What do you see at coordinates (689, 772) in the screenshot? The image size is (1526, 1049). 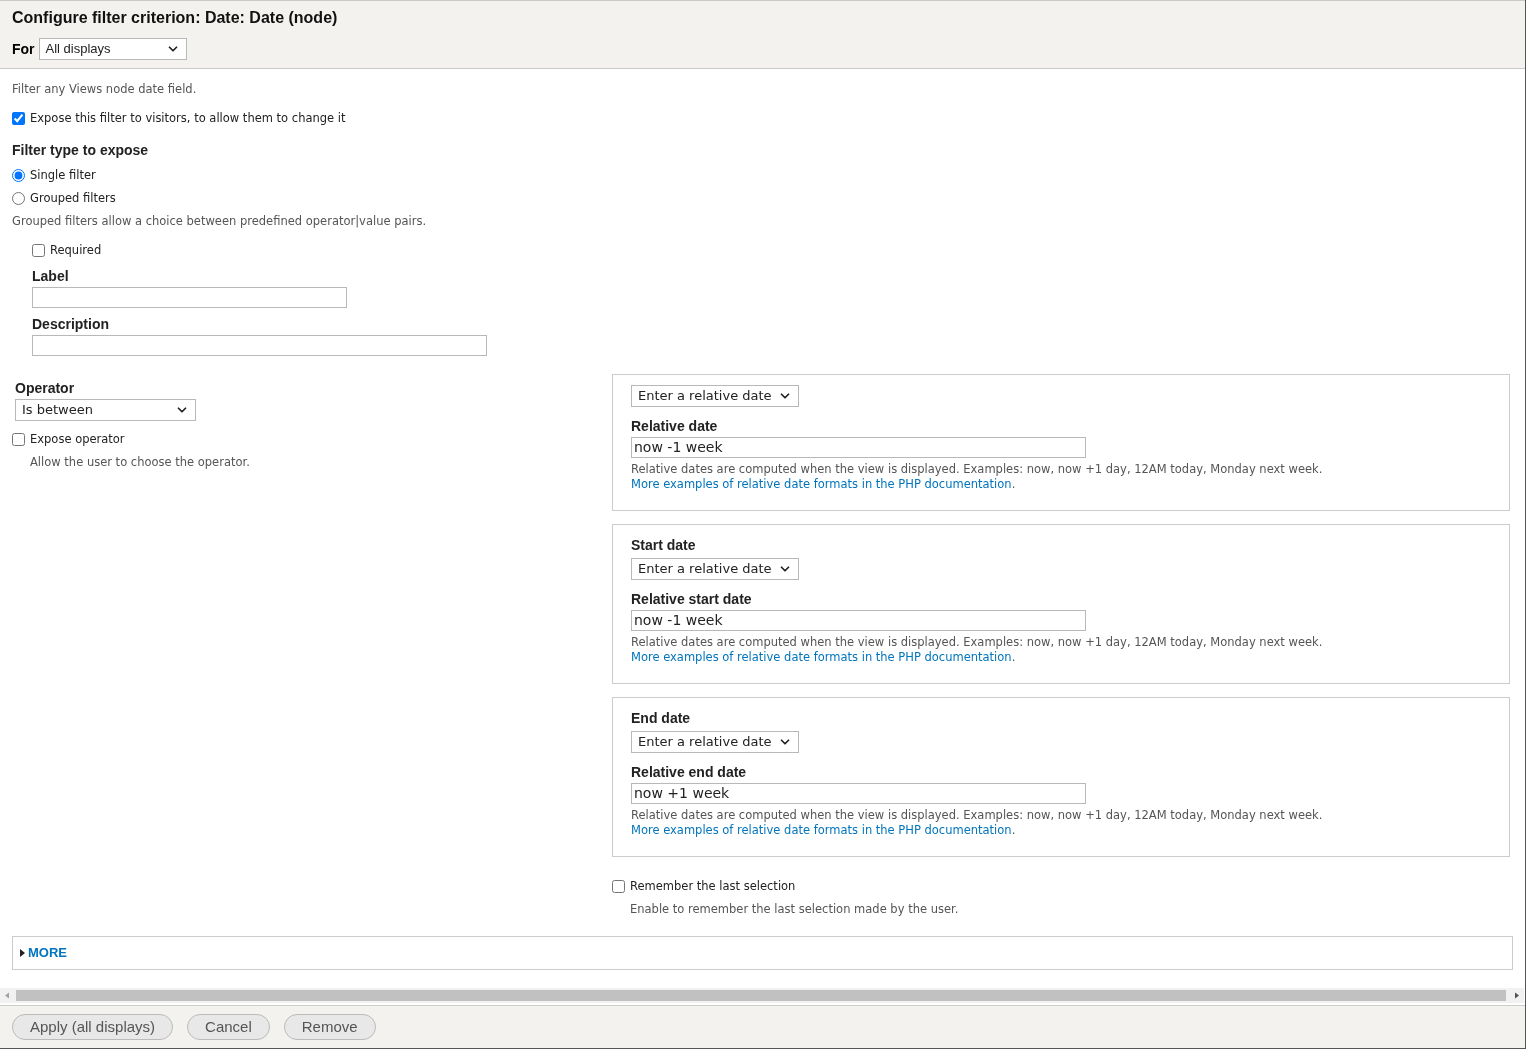 I see `field-label: Relative end date` at bounding box center [689, 772].